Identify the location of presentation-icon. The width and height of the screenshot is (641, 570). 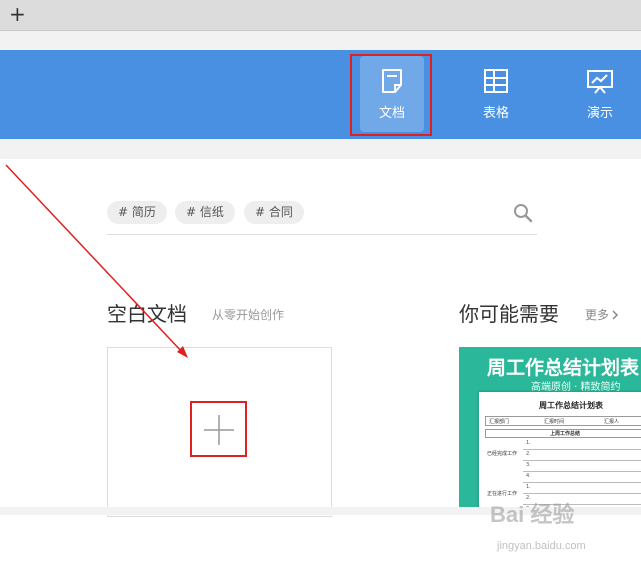
(600, 82).